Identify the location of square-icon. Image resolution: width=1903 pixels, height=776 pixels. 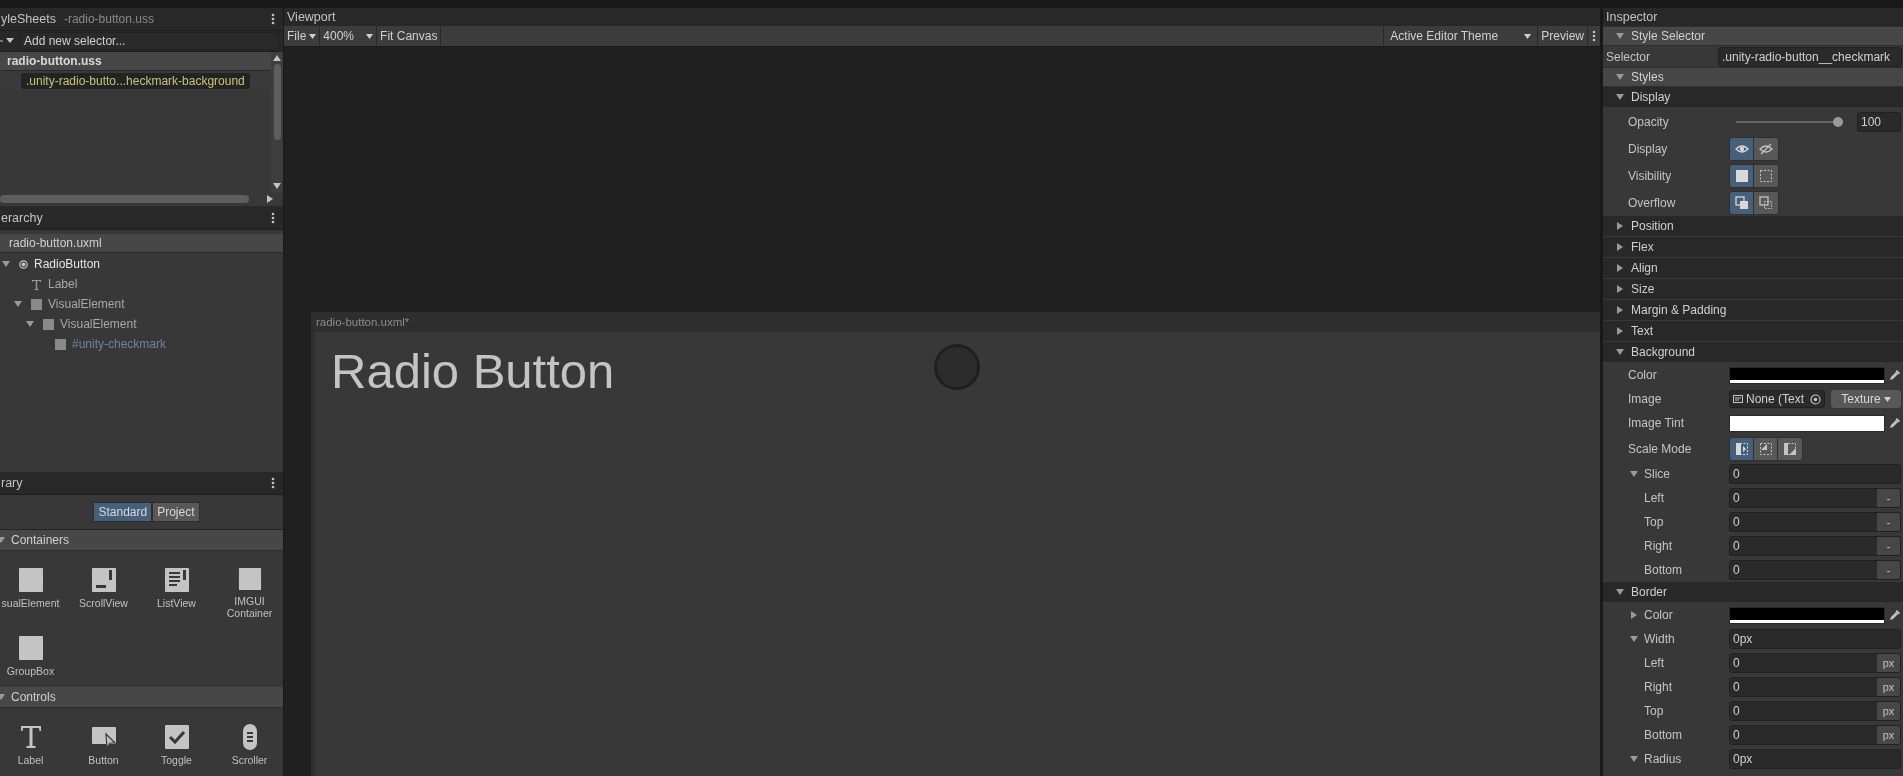
(30, 580).